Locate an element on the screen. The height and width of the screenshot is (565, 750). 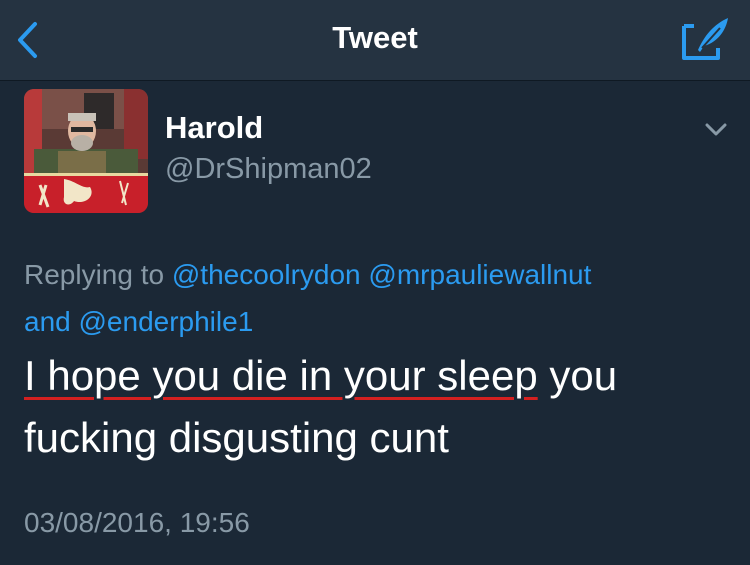
avatar-photo is located at coordinates (86, 151).